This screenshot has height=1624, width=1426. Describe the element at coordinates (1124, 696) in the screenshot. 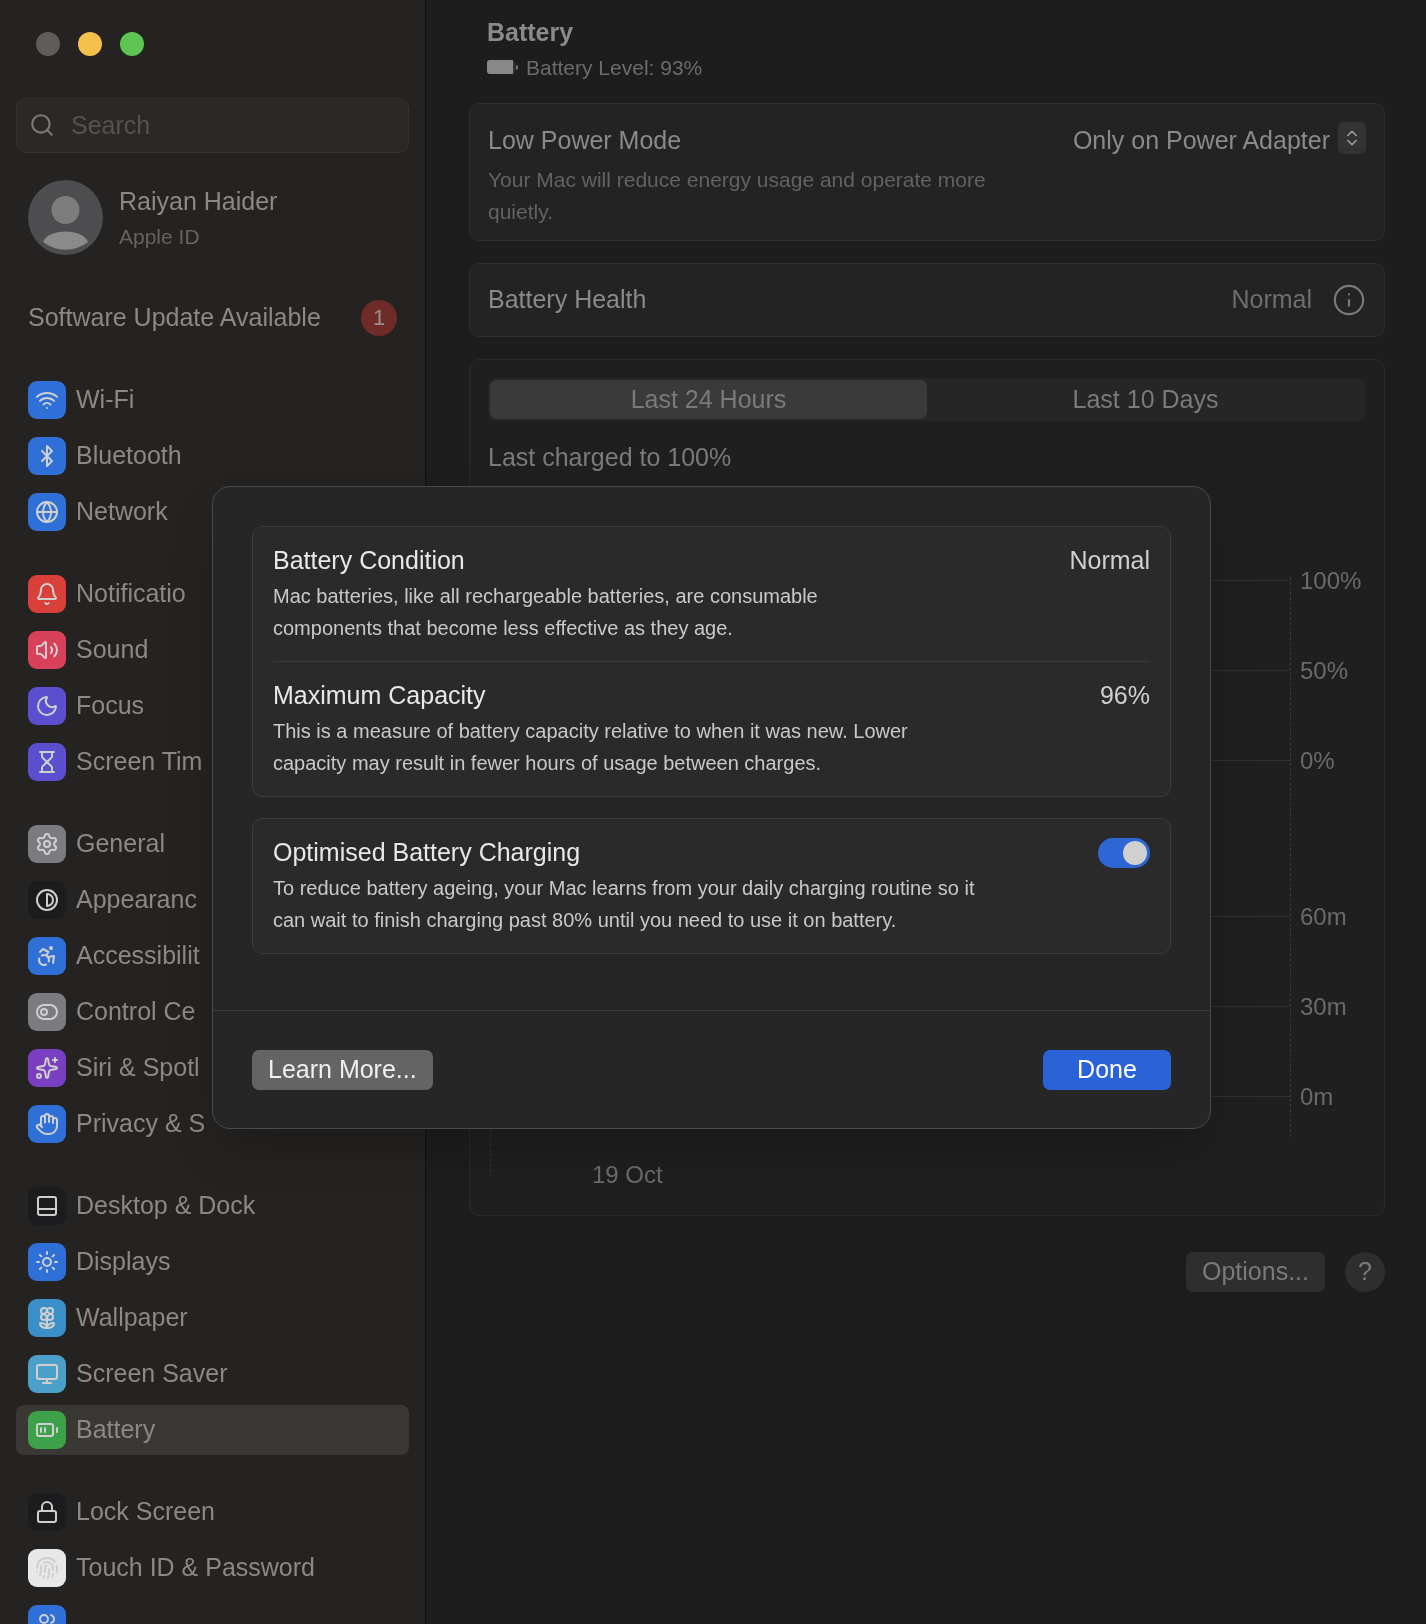

I see `setting-value: 96%` at that location.